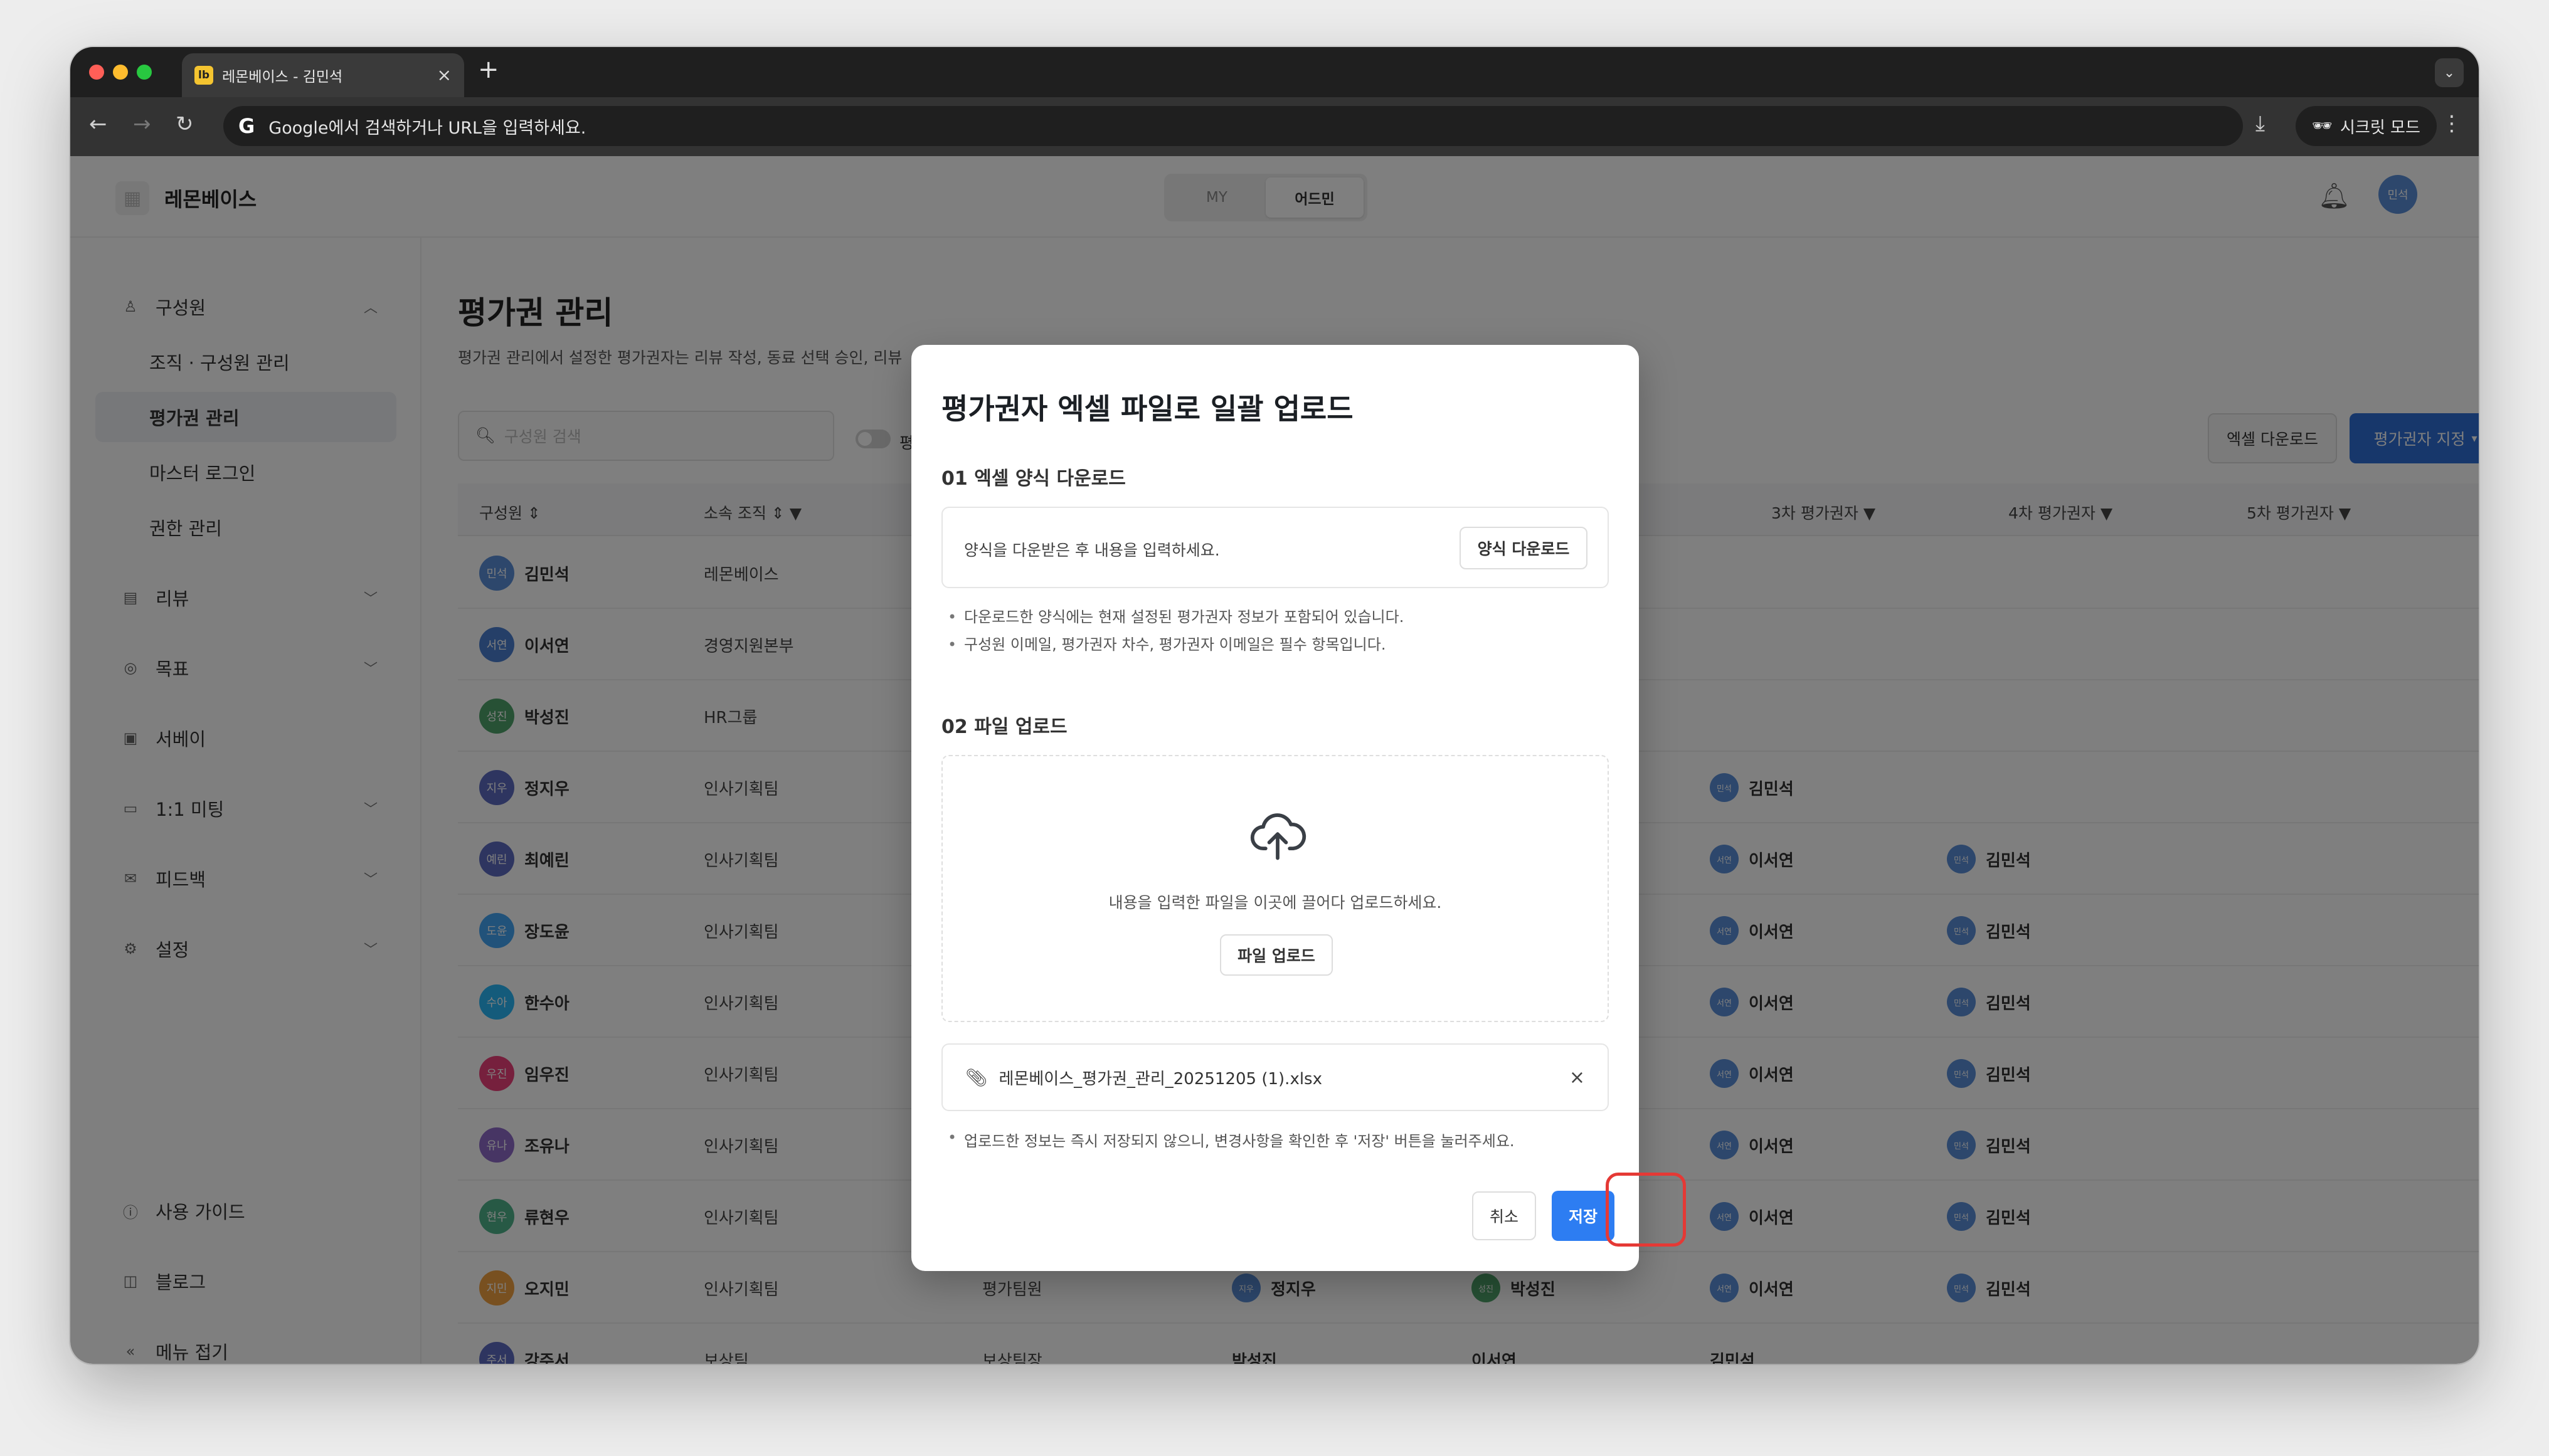  I want to click on browser-tabbar: lb 레몬베이스 - 김민석 × + ⌄, so click(1274, 72).